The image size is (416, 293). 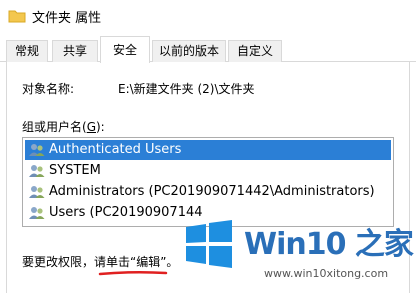 I want to click on tab-customize: 自定义, so click(x=255, y=51).